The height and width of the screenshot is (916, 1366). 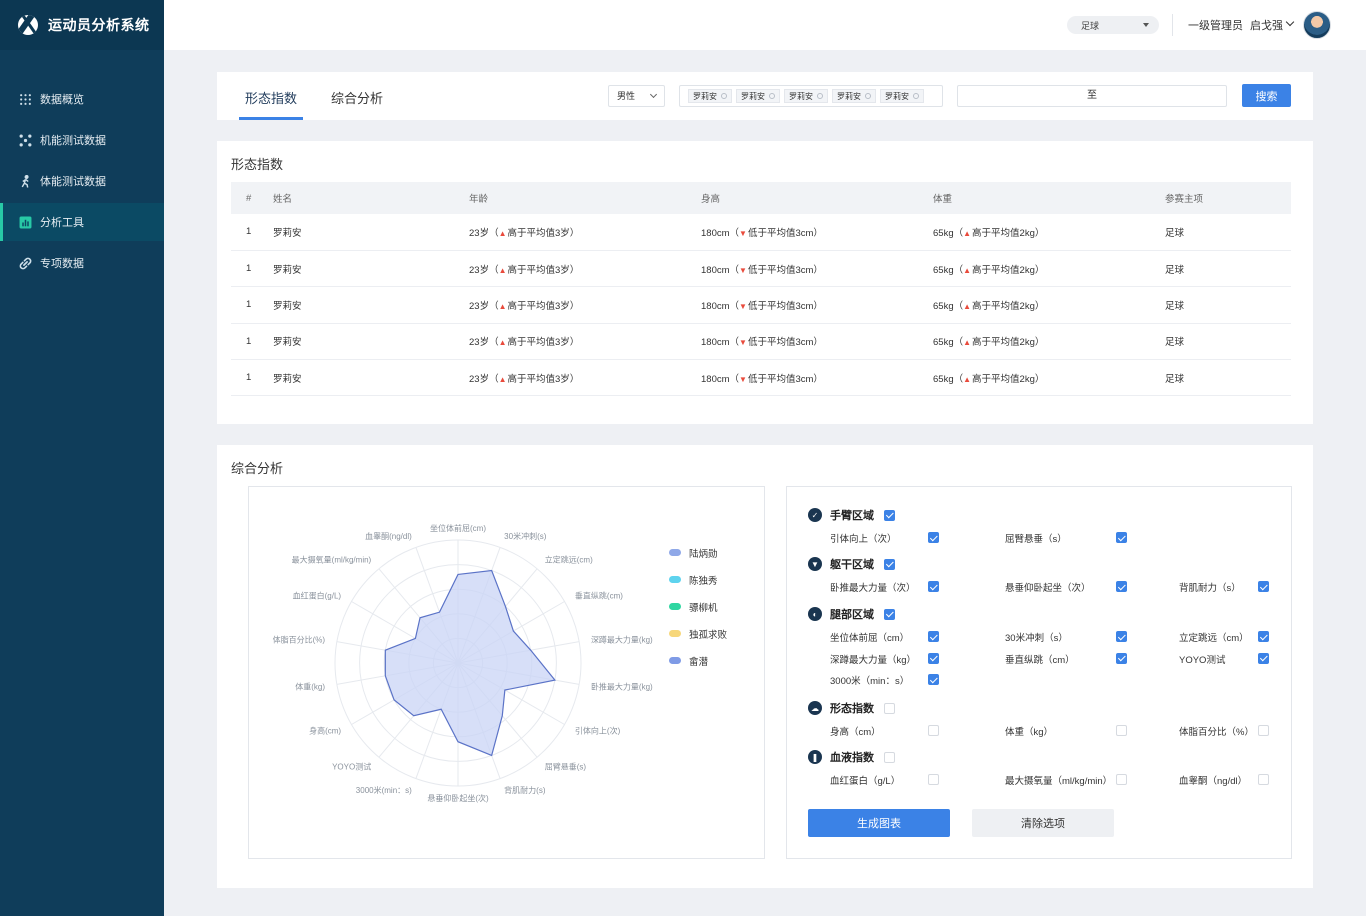 I want to click on sidebar-item-analysis-tools: 分析工具, so click(x=82, y=222).